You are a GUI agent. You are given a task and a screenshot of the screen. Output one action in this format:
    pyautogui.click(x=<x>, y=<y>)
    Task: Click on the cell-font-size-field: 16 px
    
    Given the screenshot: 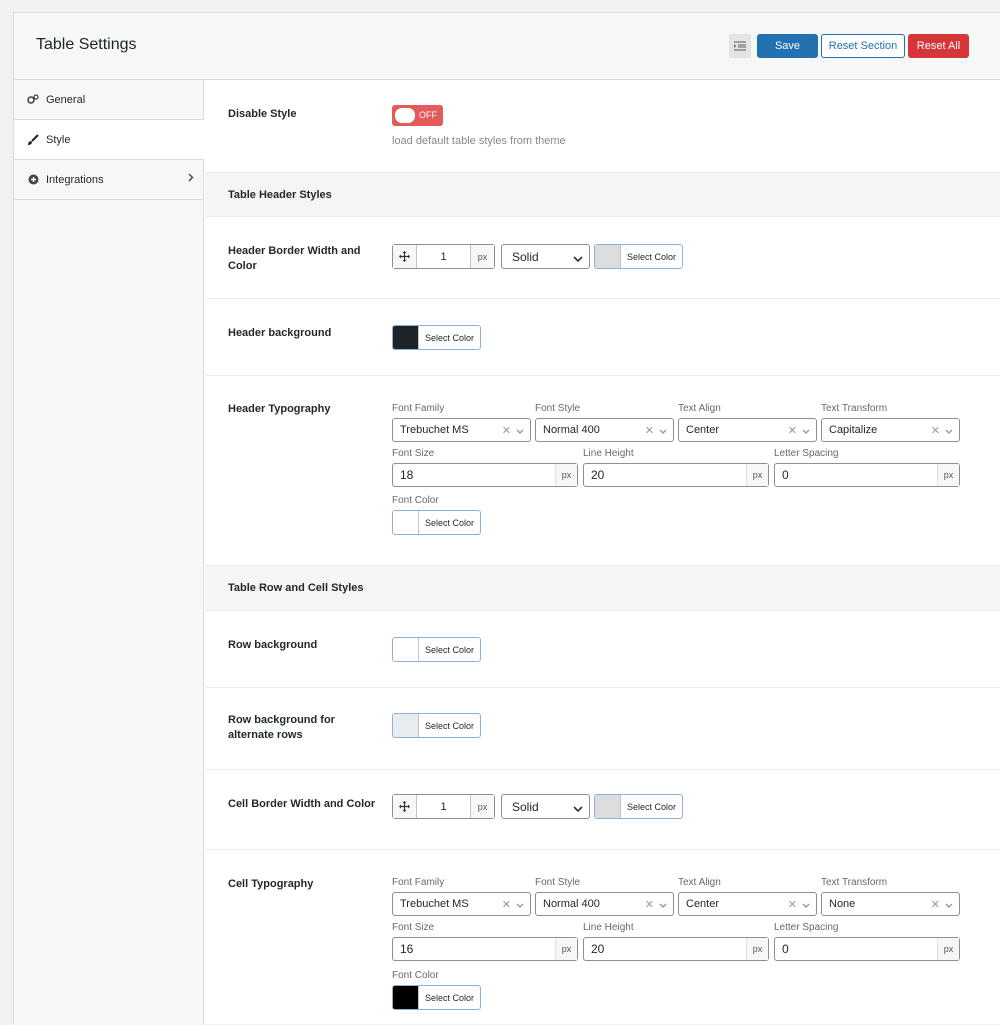 What is the action you would take?
    pyautogui.click(x=485, y=949)
    